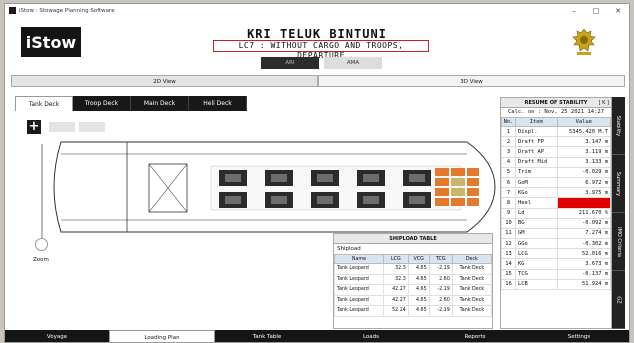 This screenshot has width=634, height=343. Describe the element at coordinates (584, 41) in the screenshot. I see `navy-emblem-icon` at that location.